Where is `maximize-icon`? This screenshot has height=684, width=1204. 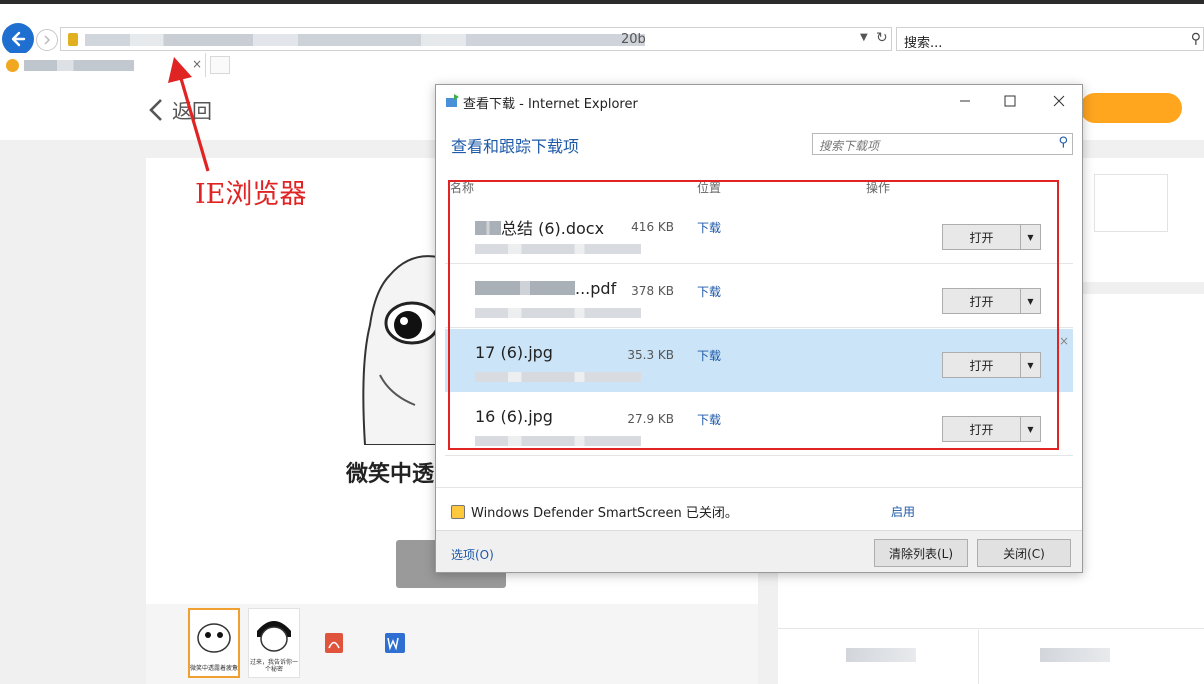
maximize-icon is located at coordinates (1010, 101).